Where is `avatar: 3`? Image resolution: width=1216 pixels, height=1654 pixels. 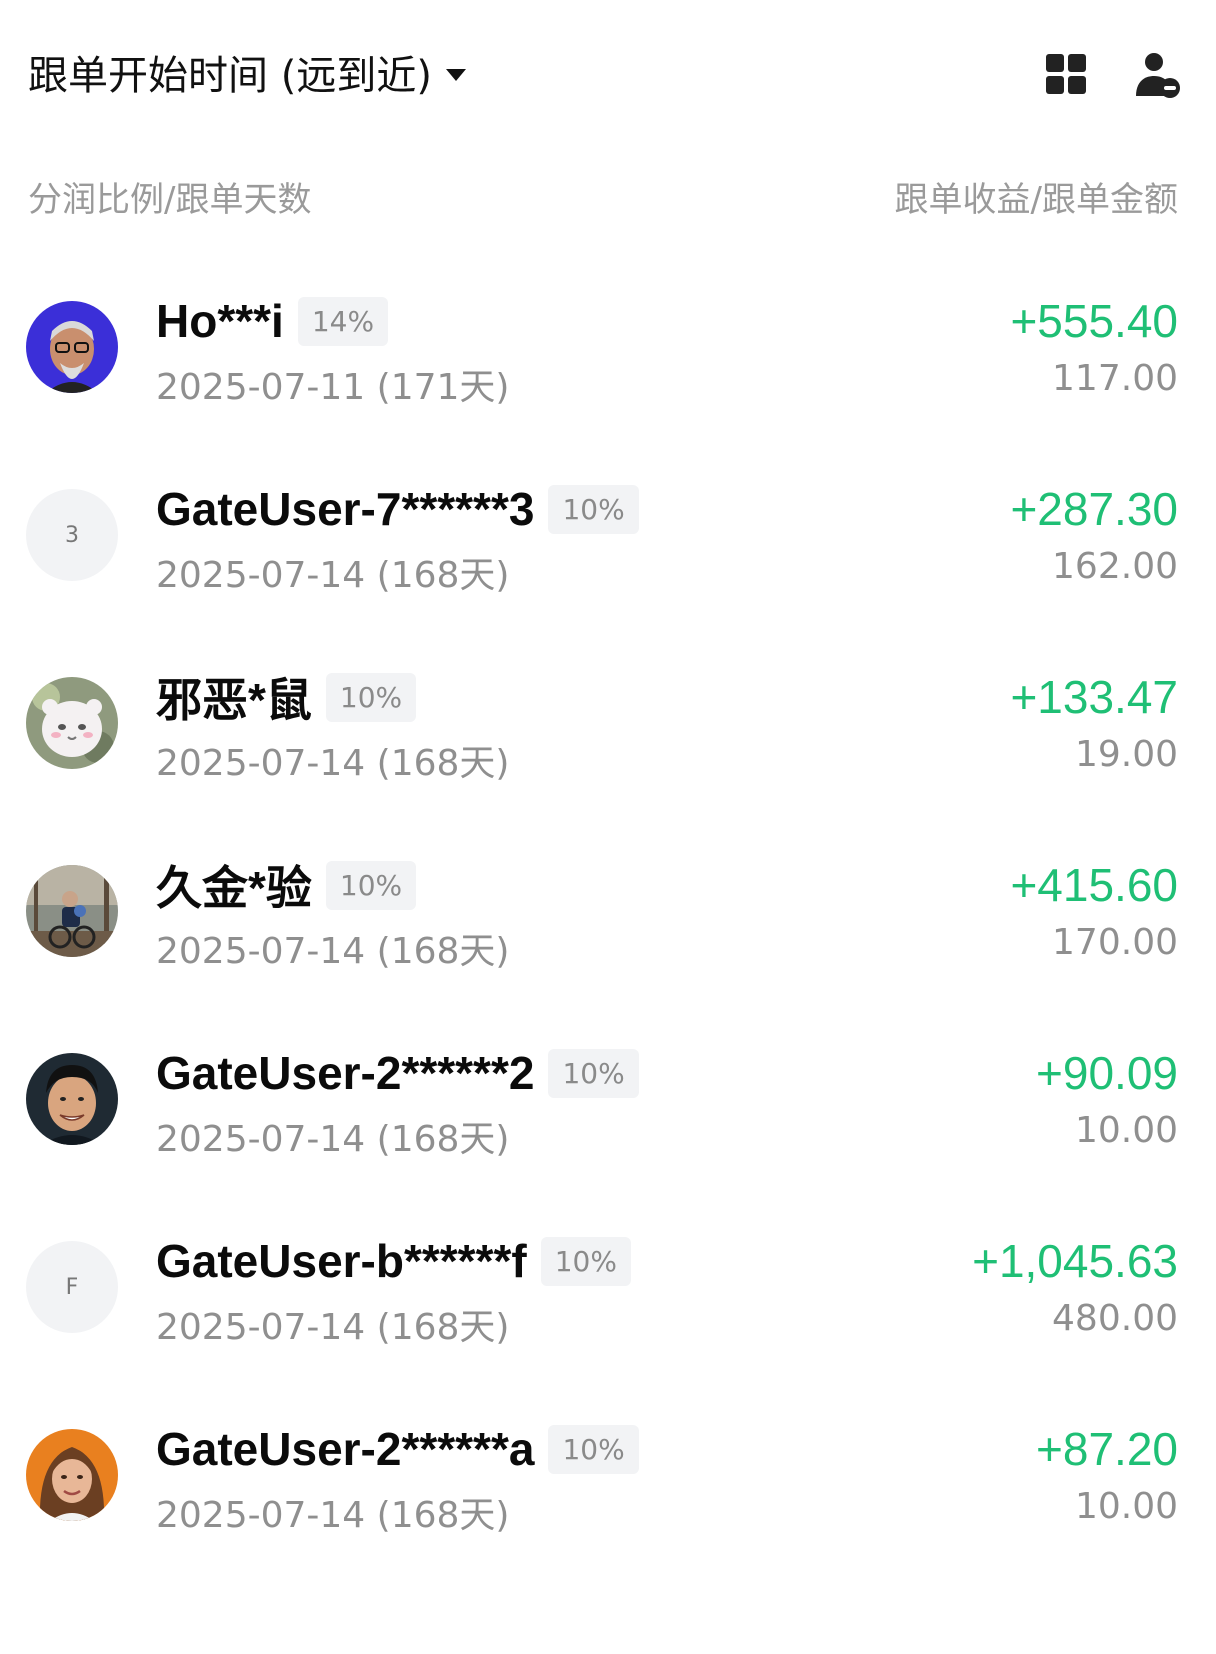 avatar: 3 is located at coordinates (72, 535).